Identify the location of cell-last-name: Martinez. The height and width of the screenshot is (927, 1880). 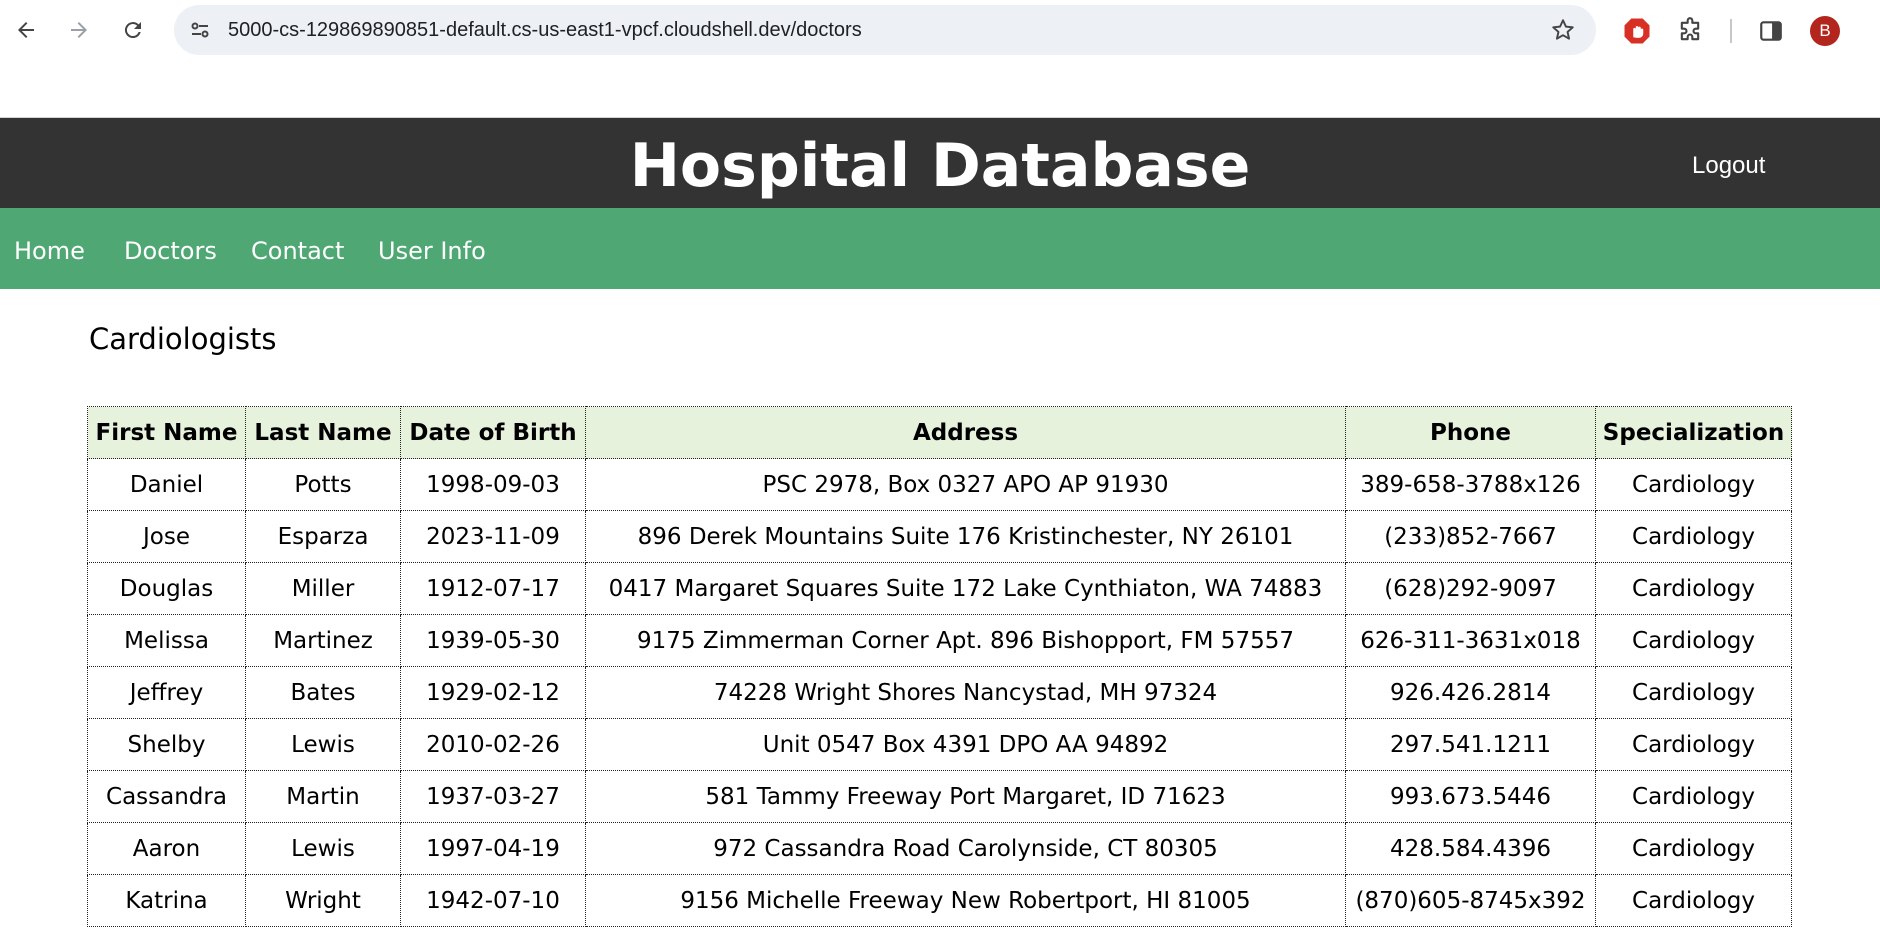
(323, 640).